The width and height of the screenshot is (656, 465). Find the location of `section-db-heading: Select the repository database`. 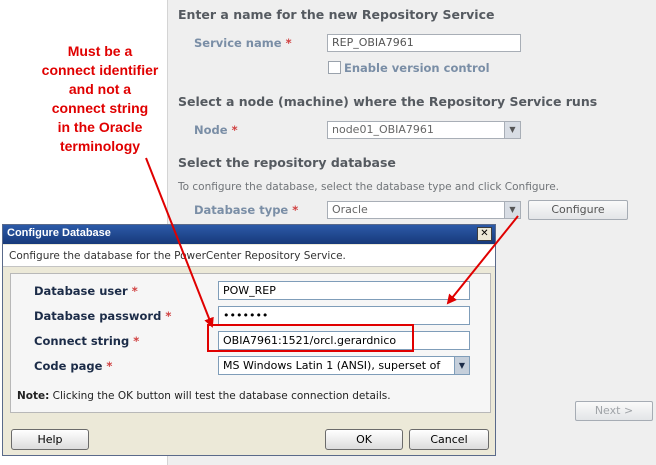

section-db-heading: Select the repository database is located at coordinates (287, 162).